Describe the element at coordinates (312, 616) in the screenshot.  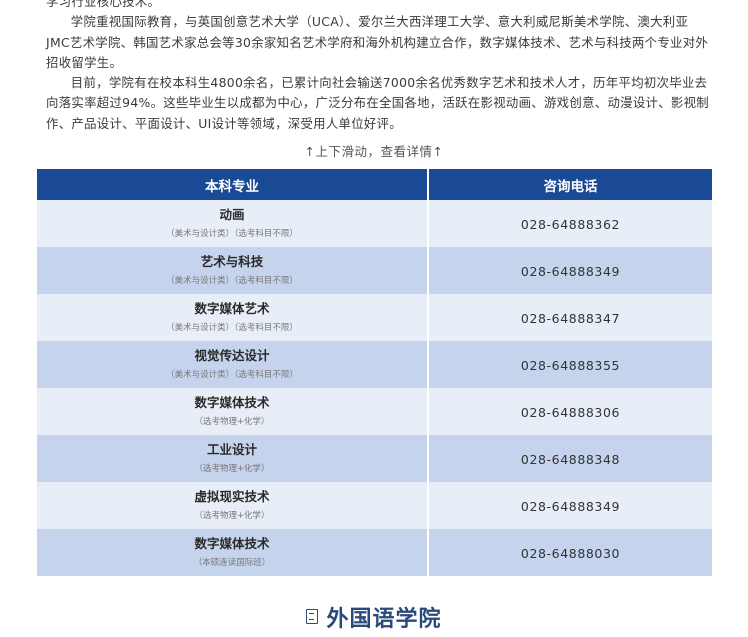
I see `book-icon` at that location.